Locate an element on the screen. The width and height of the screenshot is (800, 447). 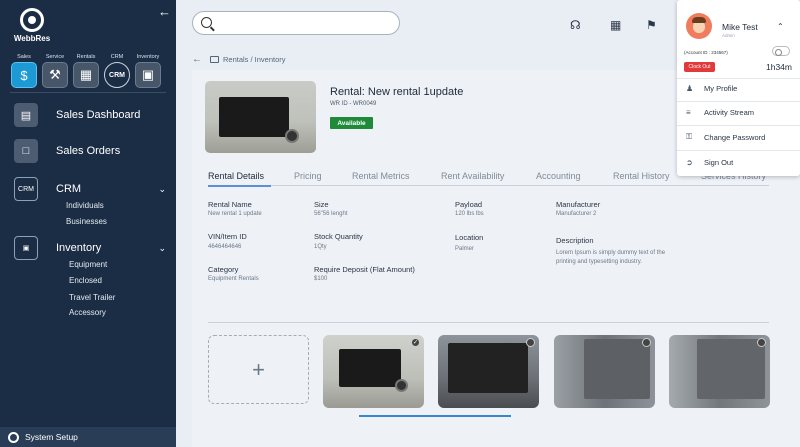
tab-rental-metrics: Rental Metrics is located at coordinates (381, 176).